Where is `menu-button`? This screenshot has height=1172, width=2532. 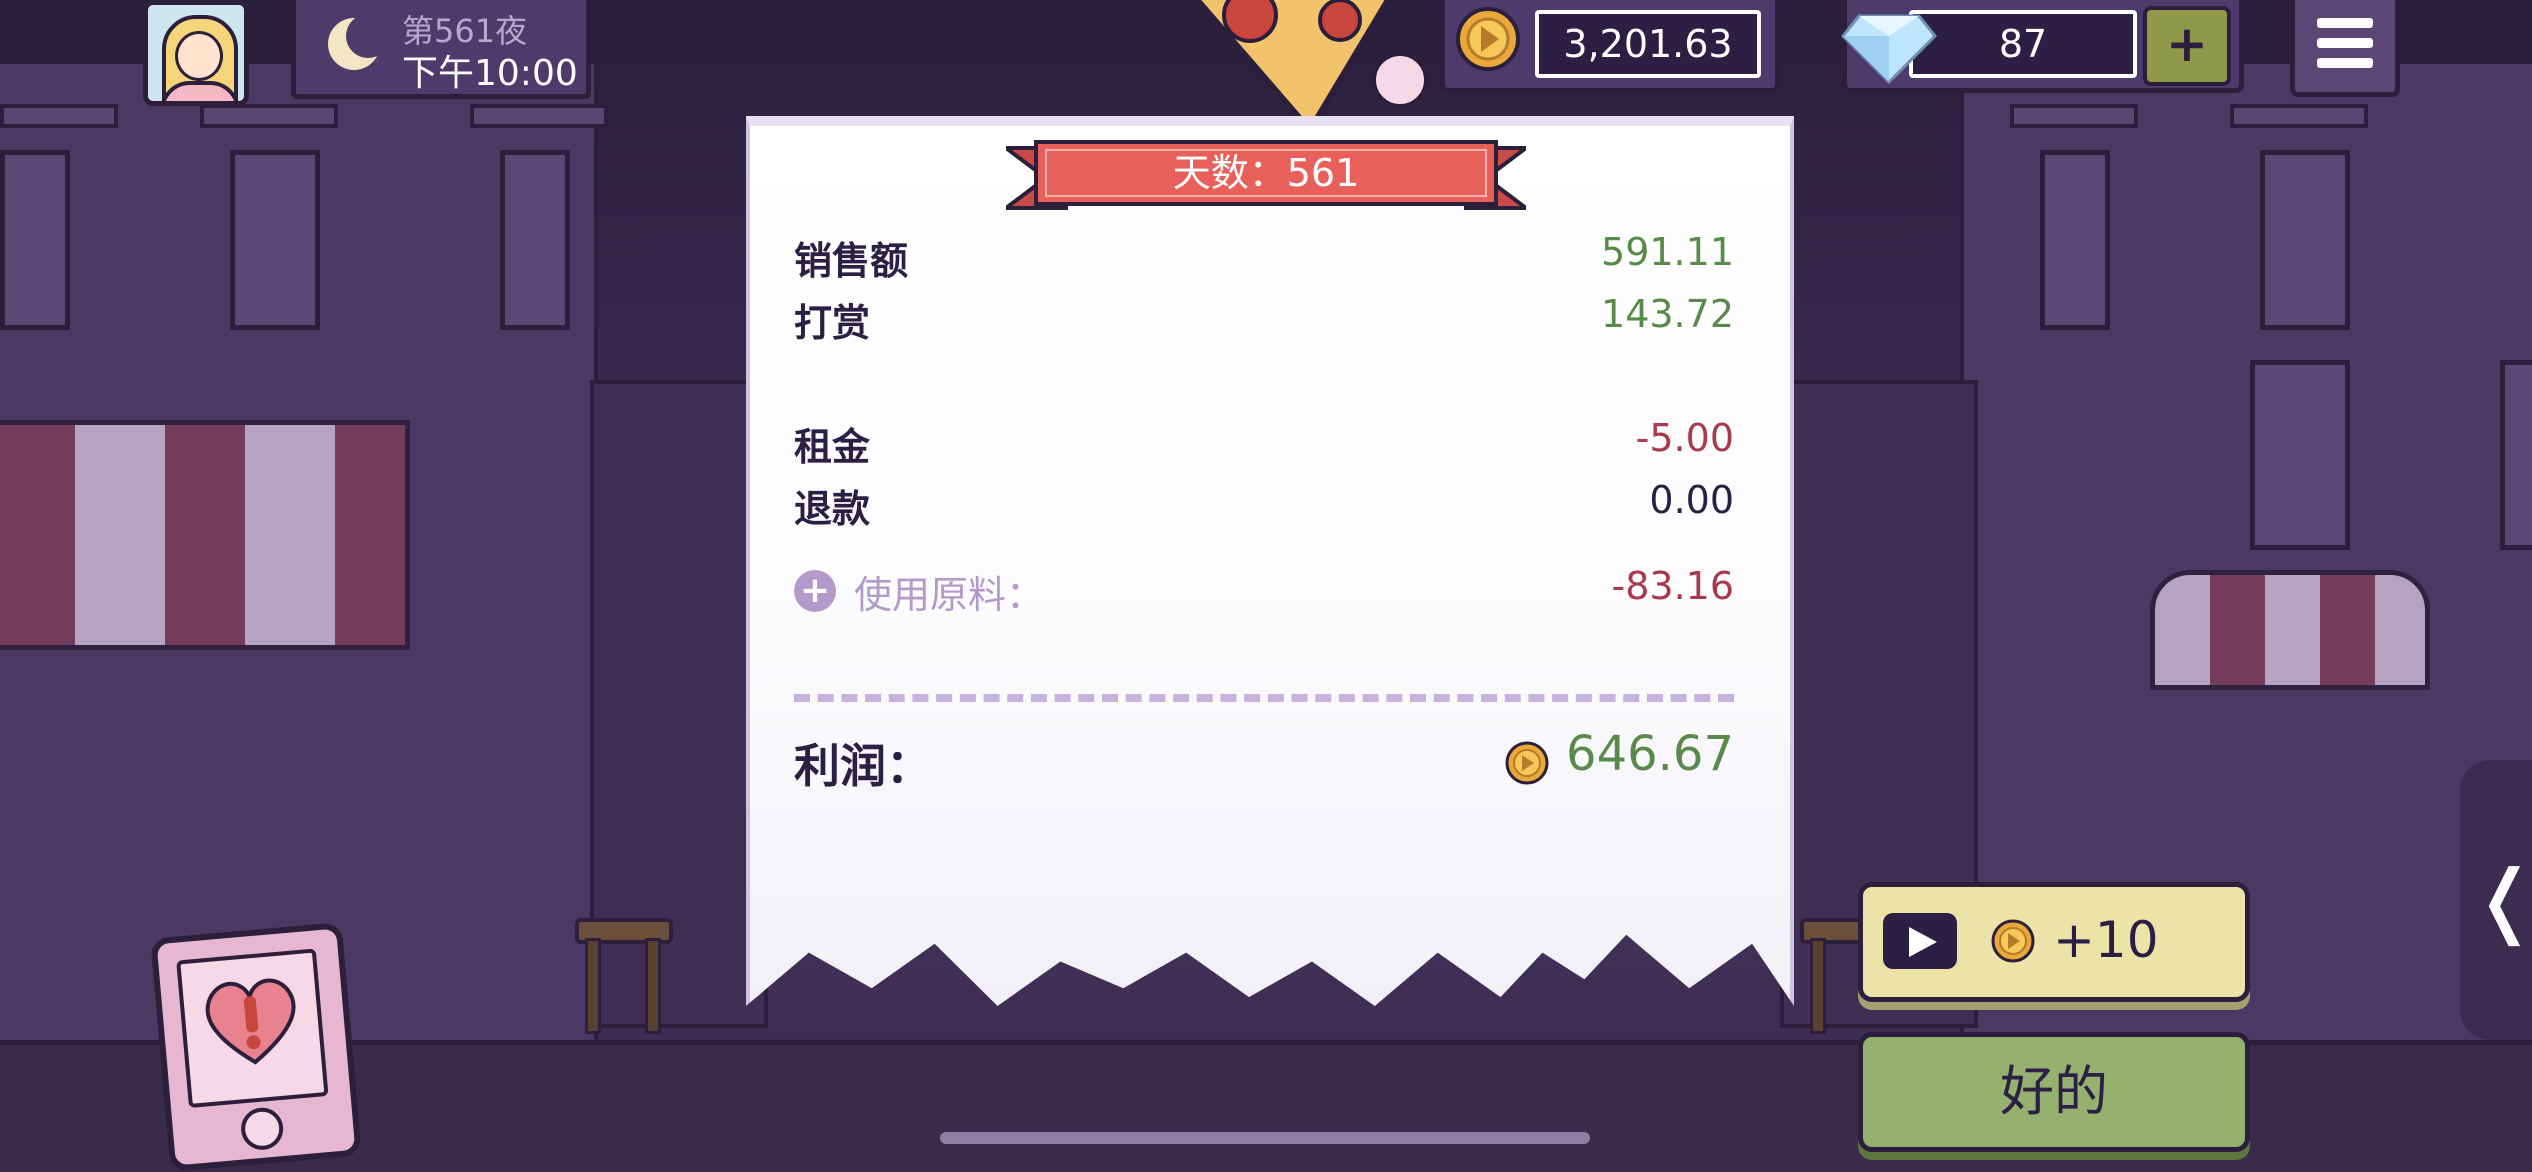 menu-button is located at coordinates (2345, 48).